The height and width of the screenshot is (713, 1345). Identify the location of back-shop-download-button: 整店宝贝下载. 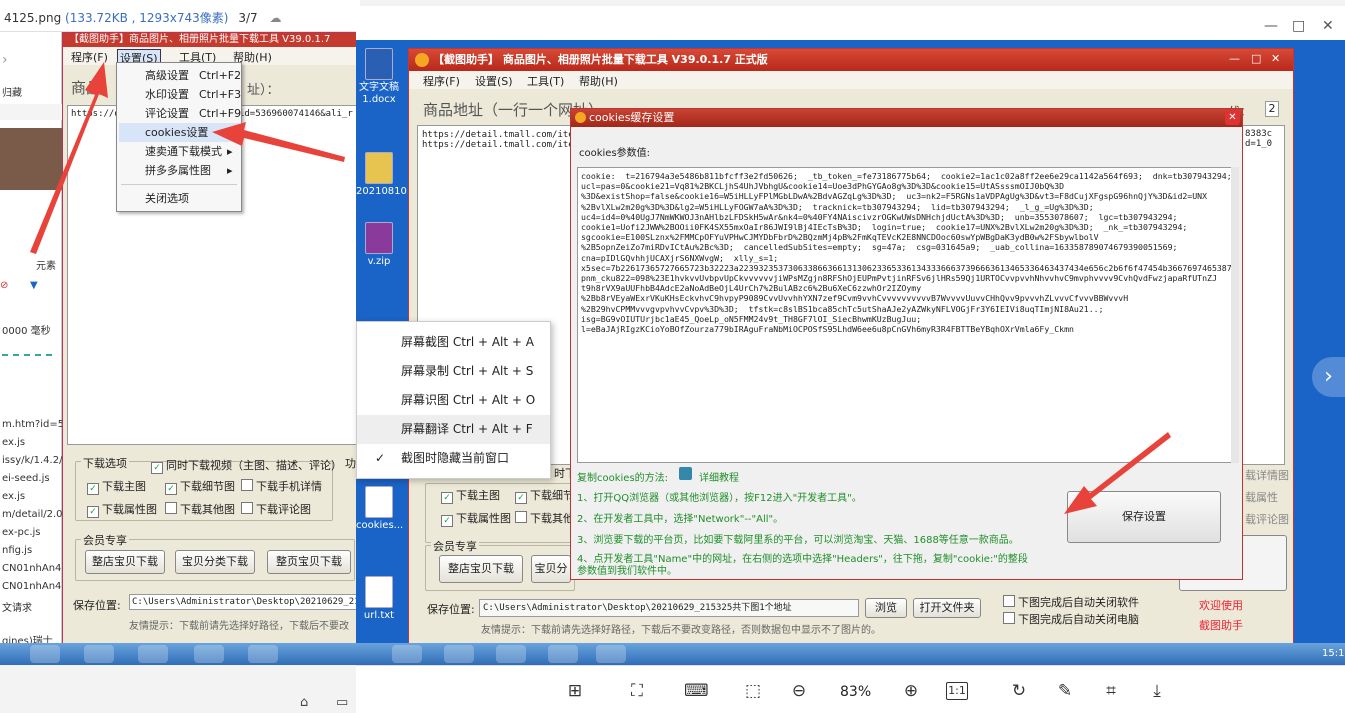
(125, 562).